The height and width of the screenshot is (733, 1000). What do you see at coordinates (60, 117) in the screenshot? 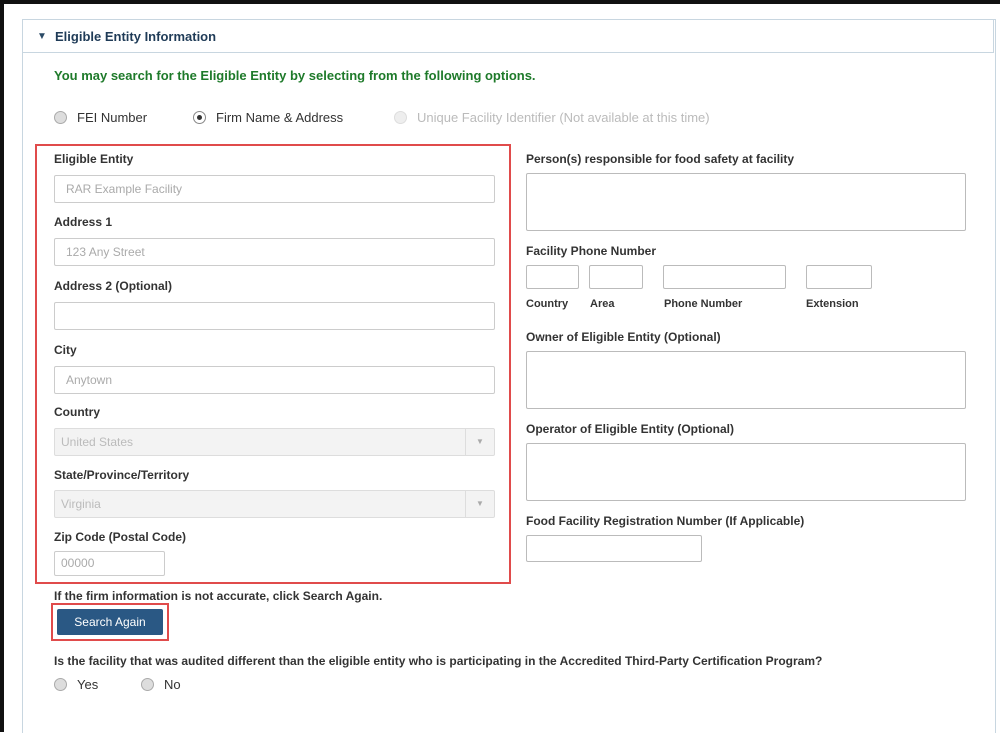
I see `radio-fei-number` at bounding box center [60, 117].